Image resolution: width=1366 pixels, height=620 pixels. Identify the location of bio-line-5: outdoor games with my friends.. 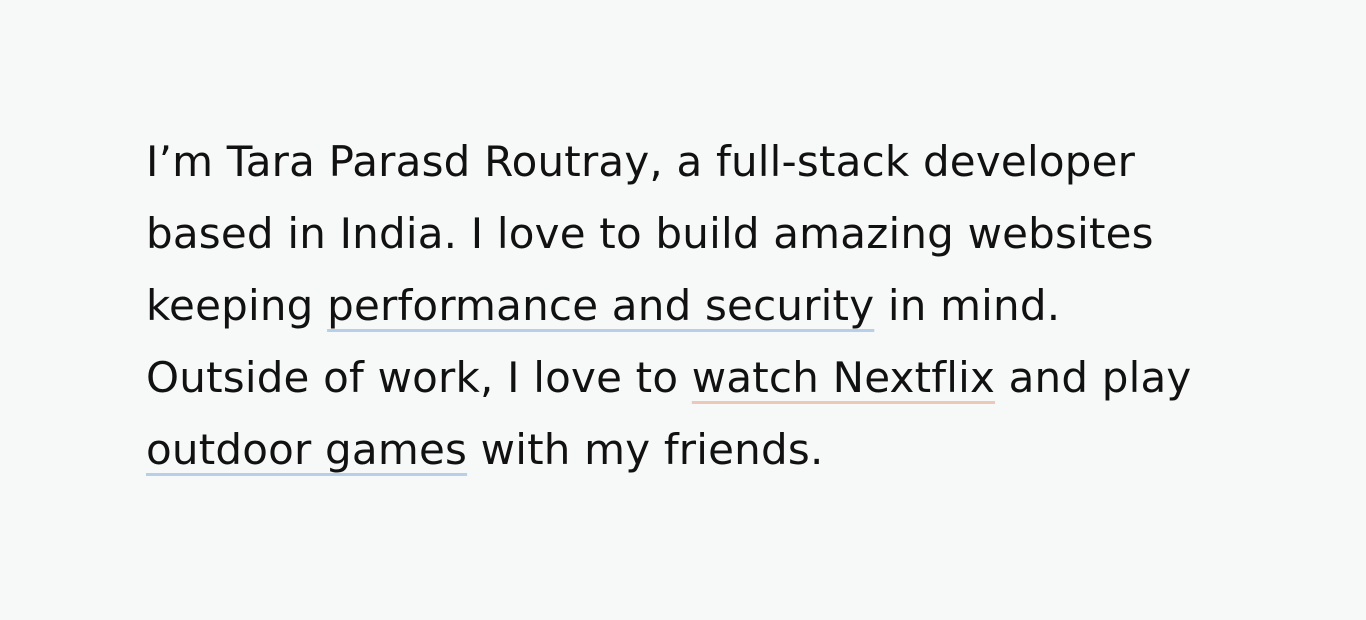
(706, 450).